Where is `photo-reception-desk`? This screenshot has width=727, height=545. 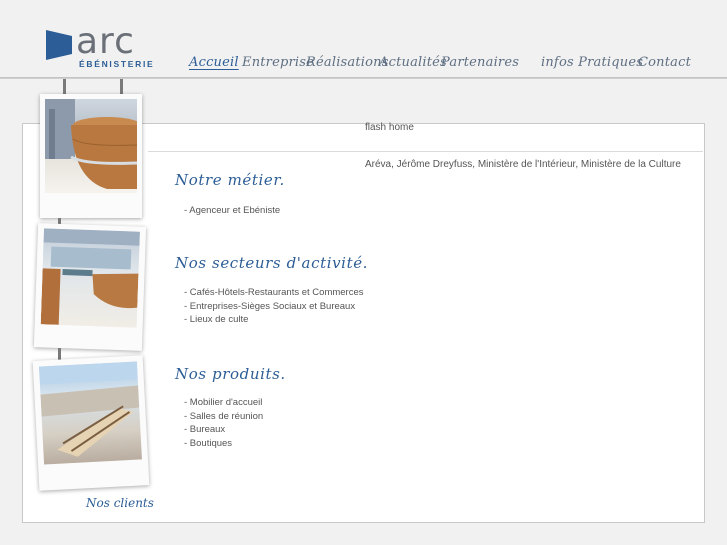 photo-reception-desk is located at coordinates (91, 156).